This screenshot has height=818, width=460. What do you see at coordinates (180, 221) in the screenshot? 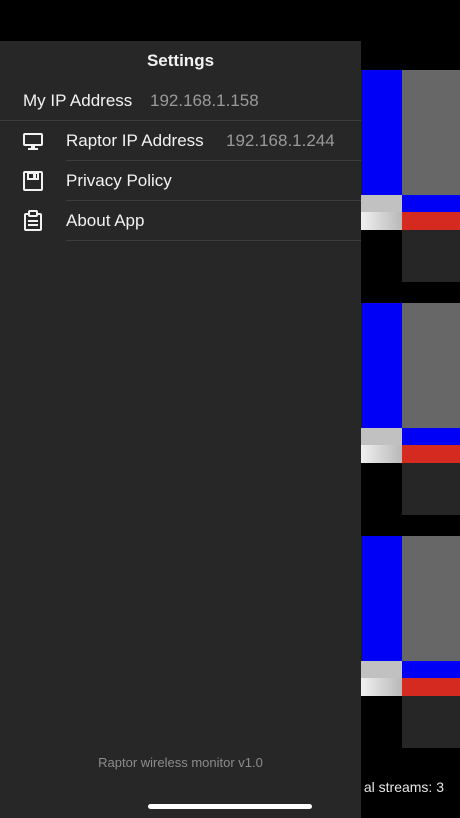
I see `menu-item-about-app: About App` at bounding box center [180, 221].